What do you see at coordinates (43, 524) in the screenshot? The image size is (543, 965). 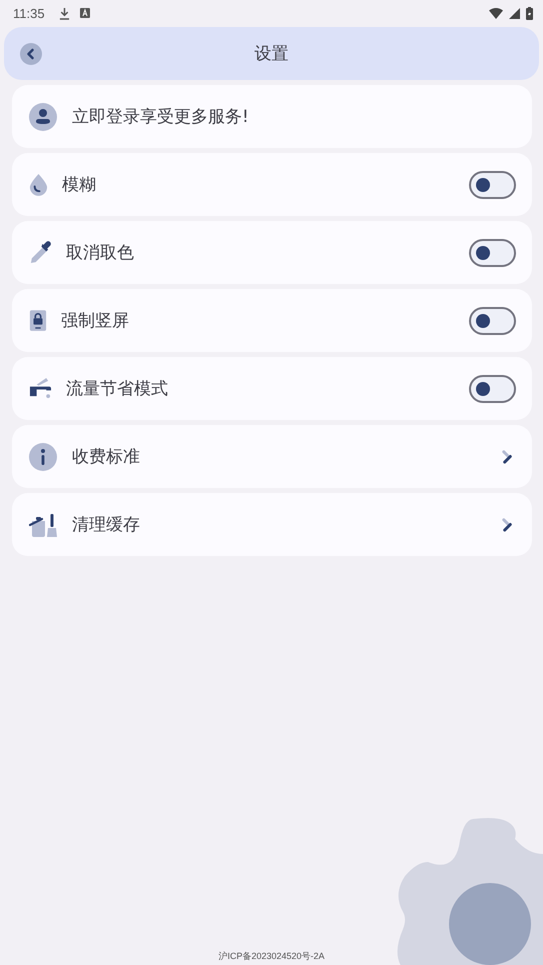 I see `bin-and-brush-icon` at bounding box center [43, 524].